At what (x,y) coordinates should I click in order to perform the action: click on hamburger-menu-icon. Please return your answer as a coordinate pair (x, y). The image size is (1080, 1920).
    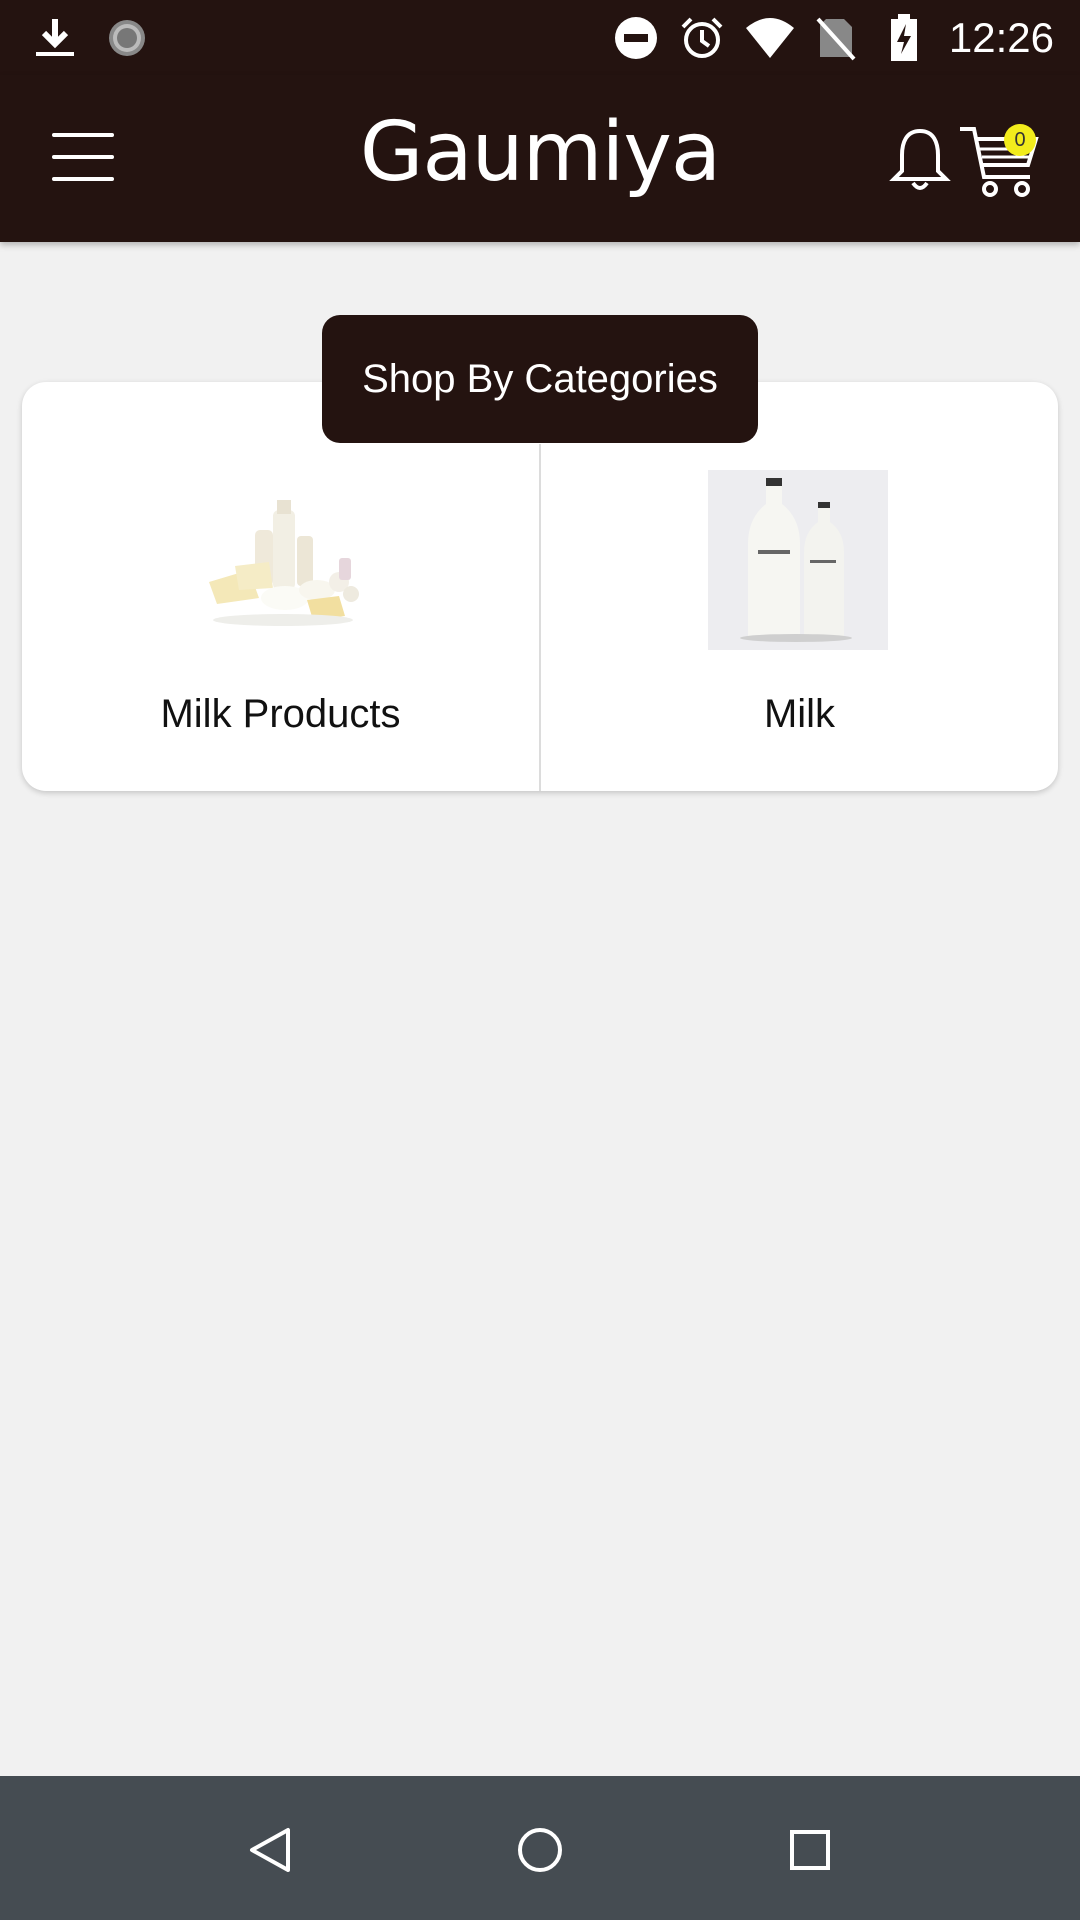
    Looking at the image, I should click on (83, 158).